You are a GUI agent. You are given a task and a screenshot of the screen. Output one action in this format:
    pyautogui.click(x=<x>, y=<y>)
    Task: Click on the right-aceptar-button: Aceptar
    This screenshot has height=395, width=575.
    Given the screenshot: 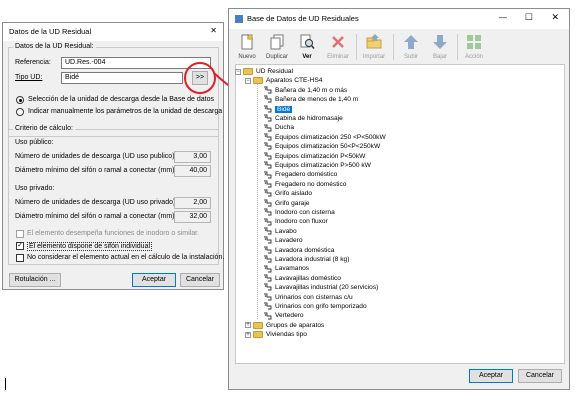 What is the action you would take?
    pyautogui.click(x=491, y=376)
    